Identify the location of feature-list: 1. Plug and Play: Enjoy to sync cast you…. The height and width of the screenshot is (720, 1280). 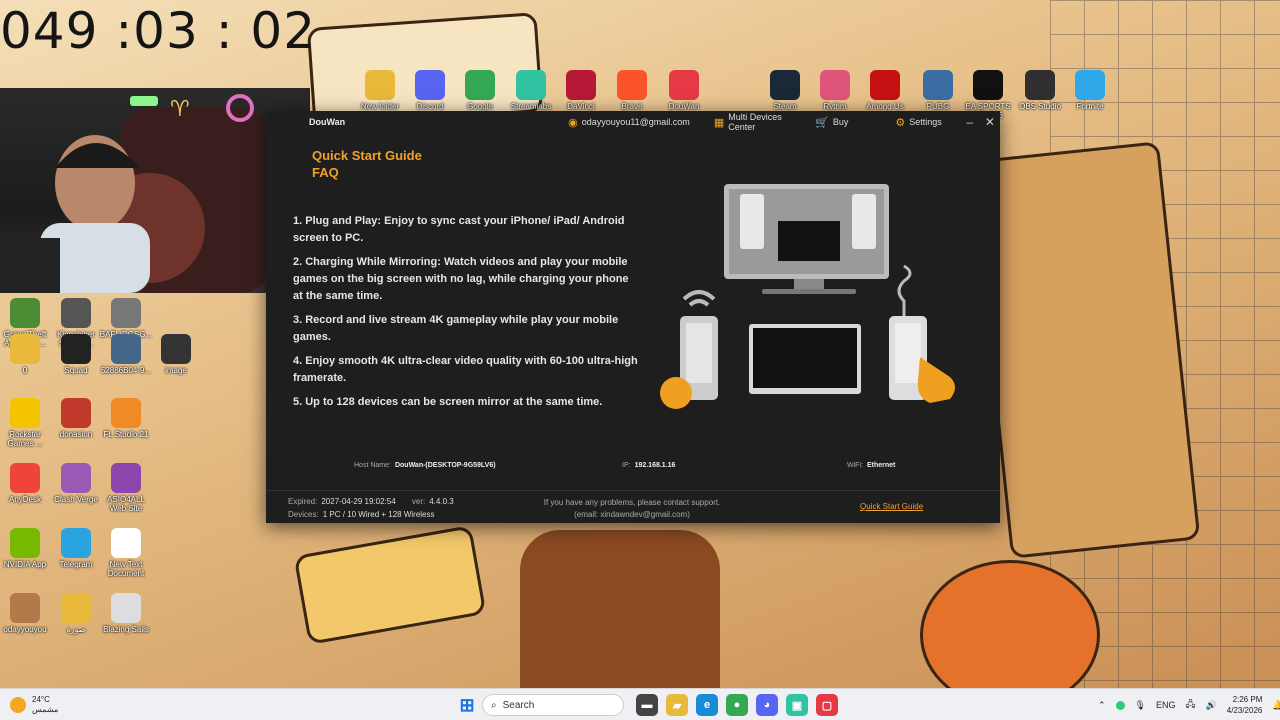
(465, 315).